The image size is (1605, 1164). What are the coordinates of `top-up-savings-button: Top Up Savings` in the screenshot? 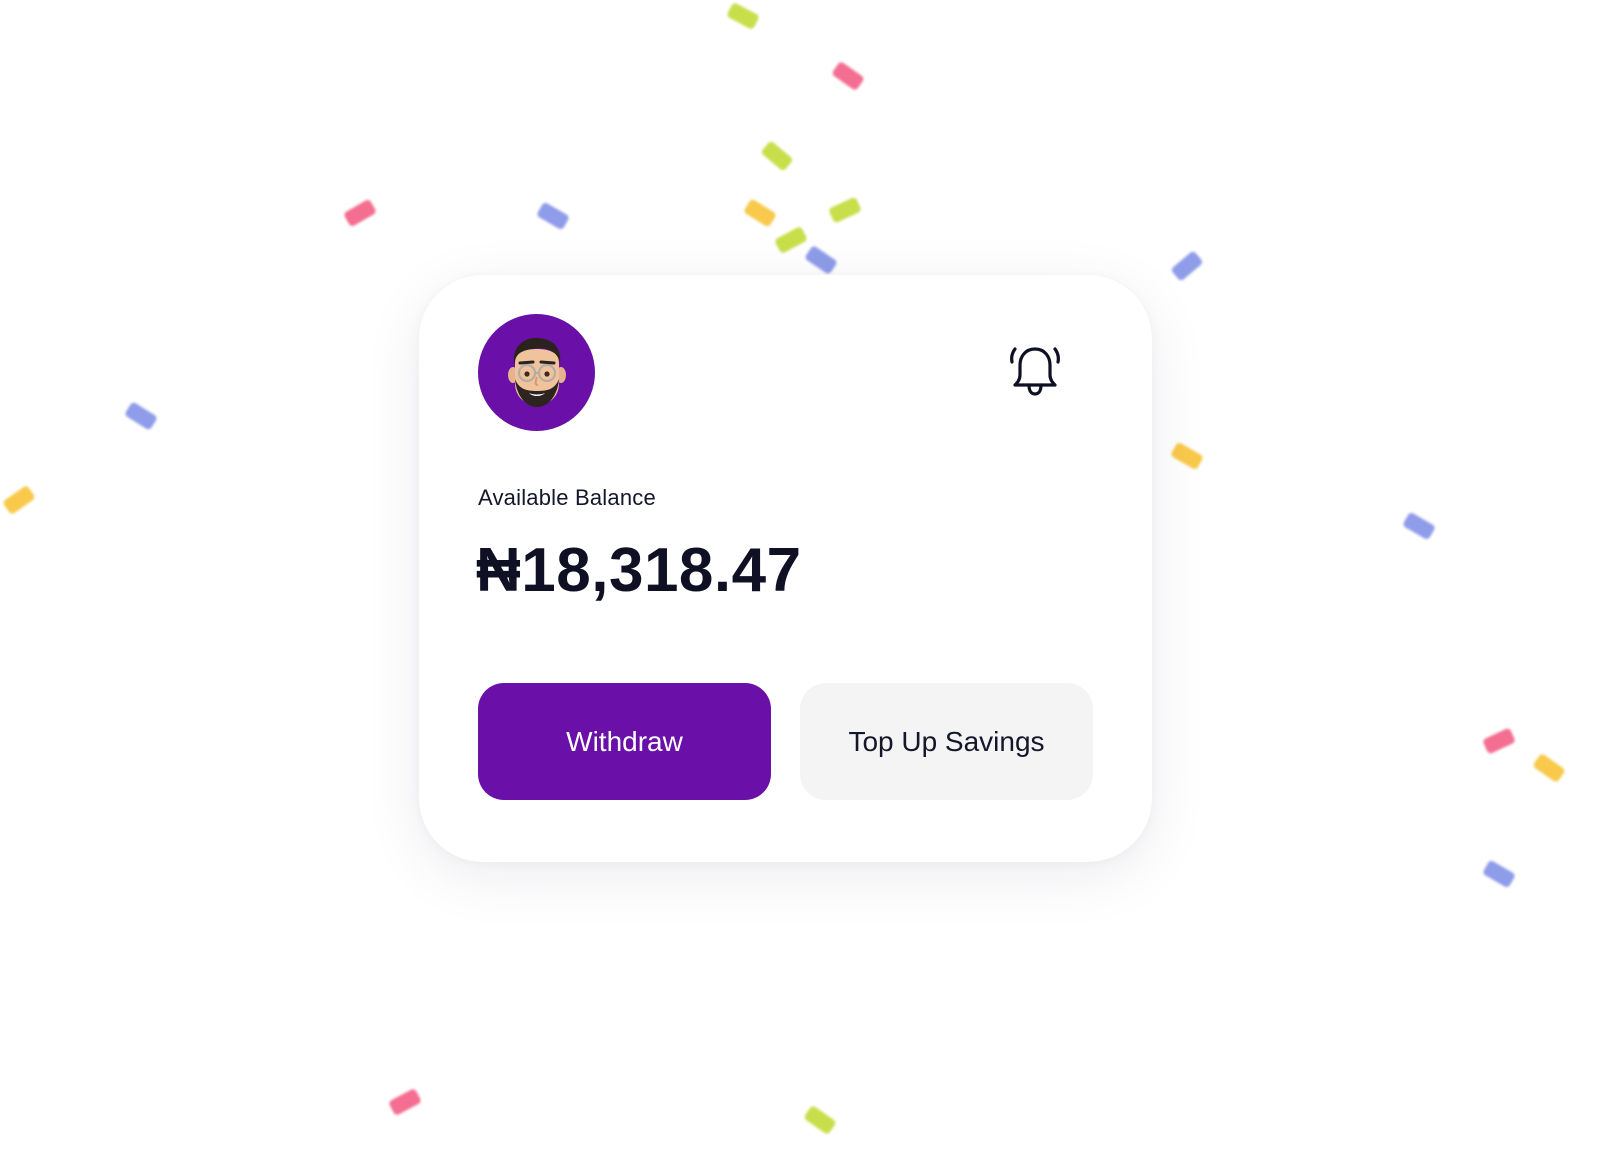 It's located at (946, 741).